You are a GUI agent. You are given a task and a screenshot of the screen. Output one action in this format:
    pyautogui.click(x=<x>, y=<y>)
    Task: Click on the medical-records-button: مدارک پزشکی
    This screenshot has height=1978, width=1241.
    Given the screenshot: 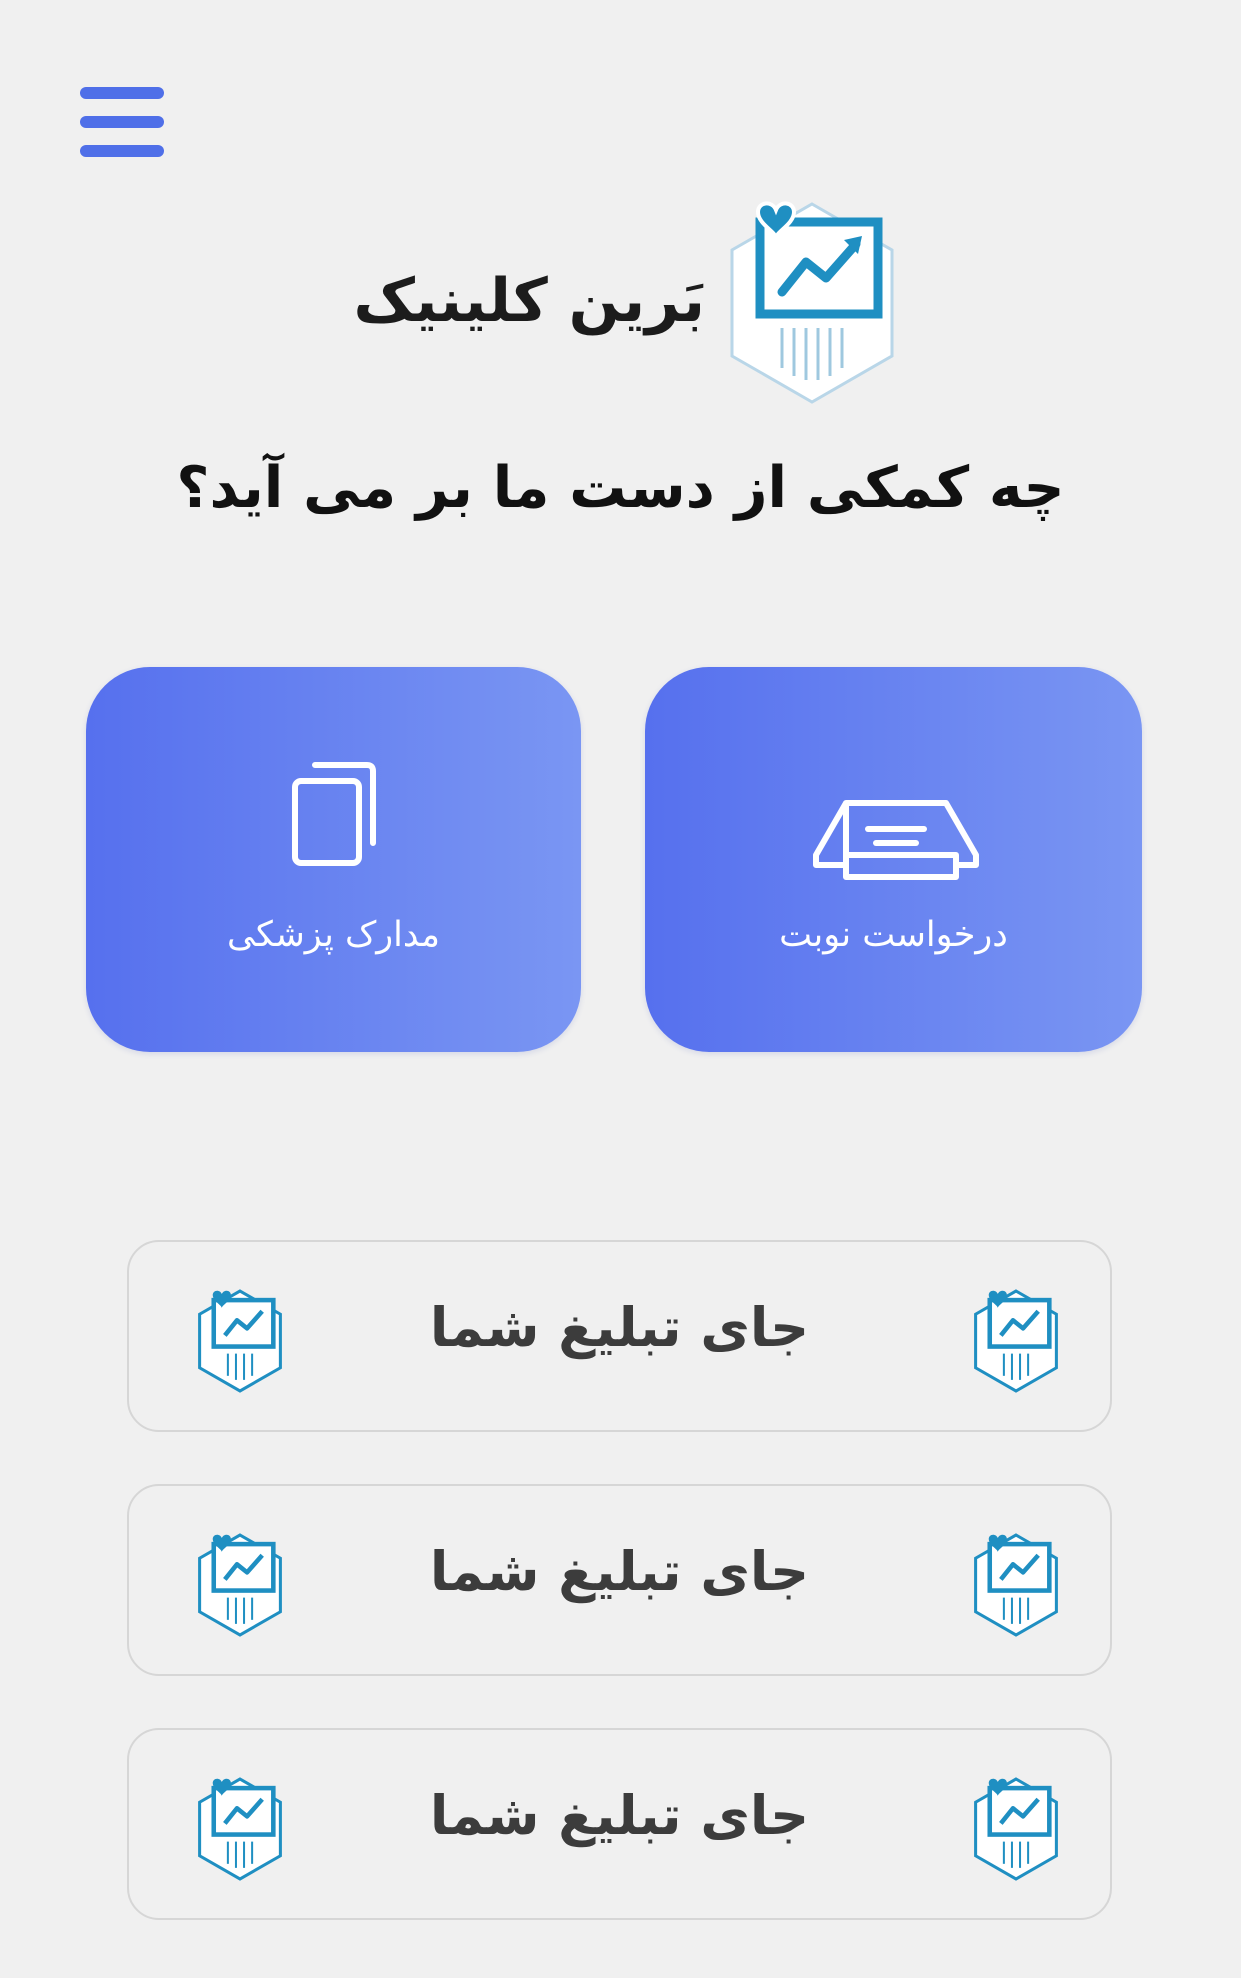 What is the action you would take?
    pyautogui.click(x=333, y=859)
    